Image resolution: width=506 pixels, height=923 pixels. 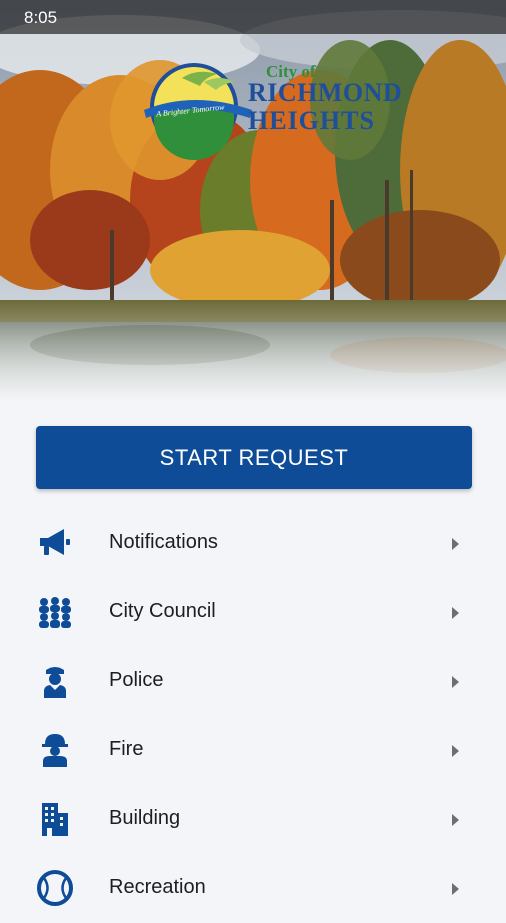 What do you see at coordinates (325, 92) in the screenshot?
I see `logo-name-line1: RICHMOND` at bounding box center [325, 92].